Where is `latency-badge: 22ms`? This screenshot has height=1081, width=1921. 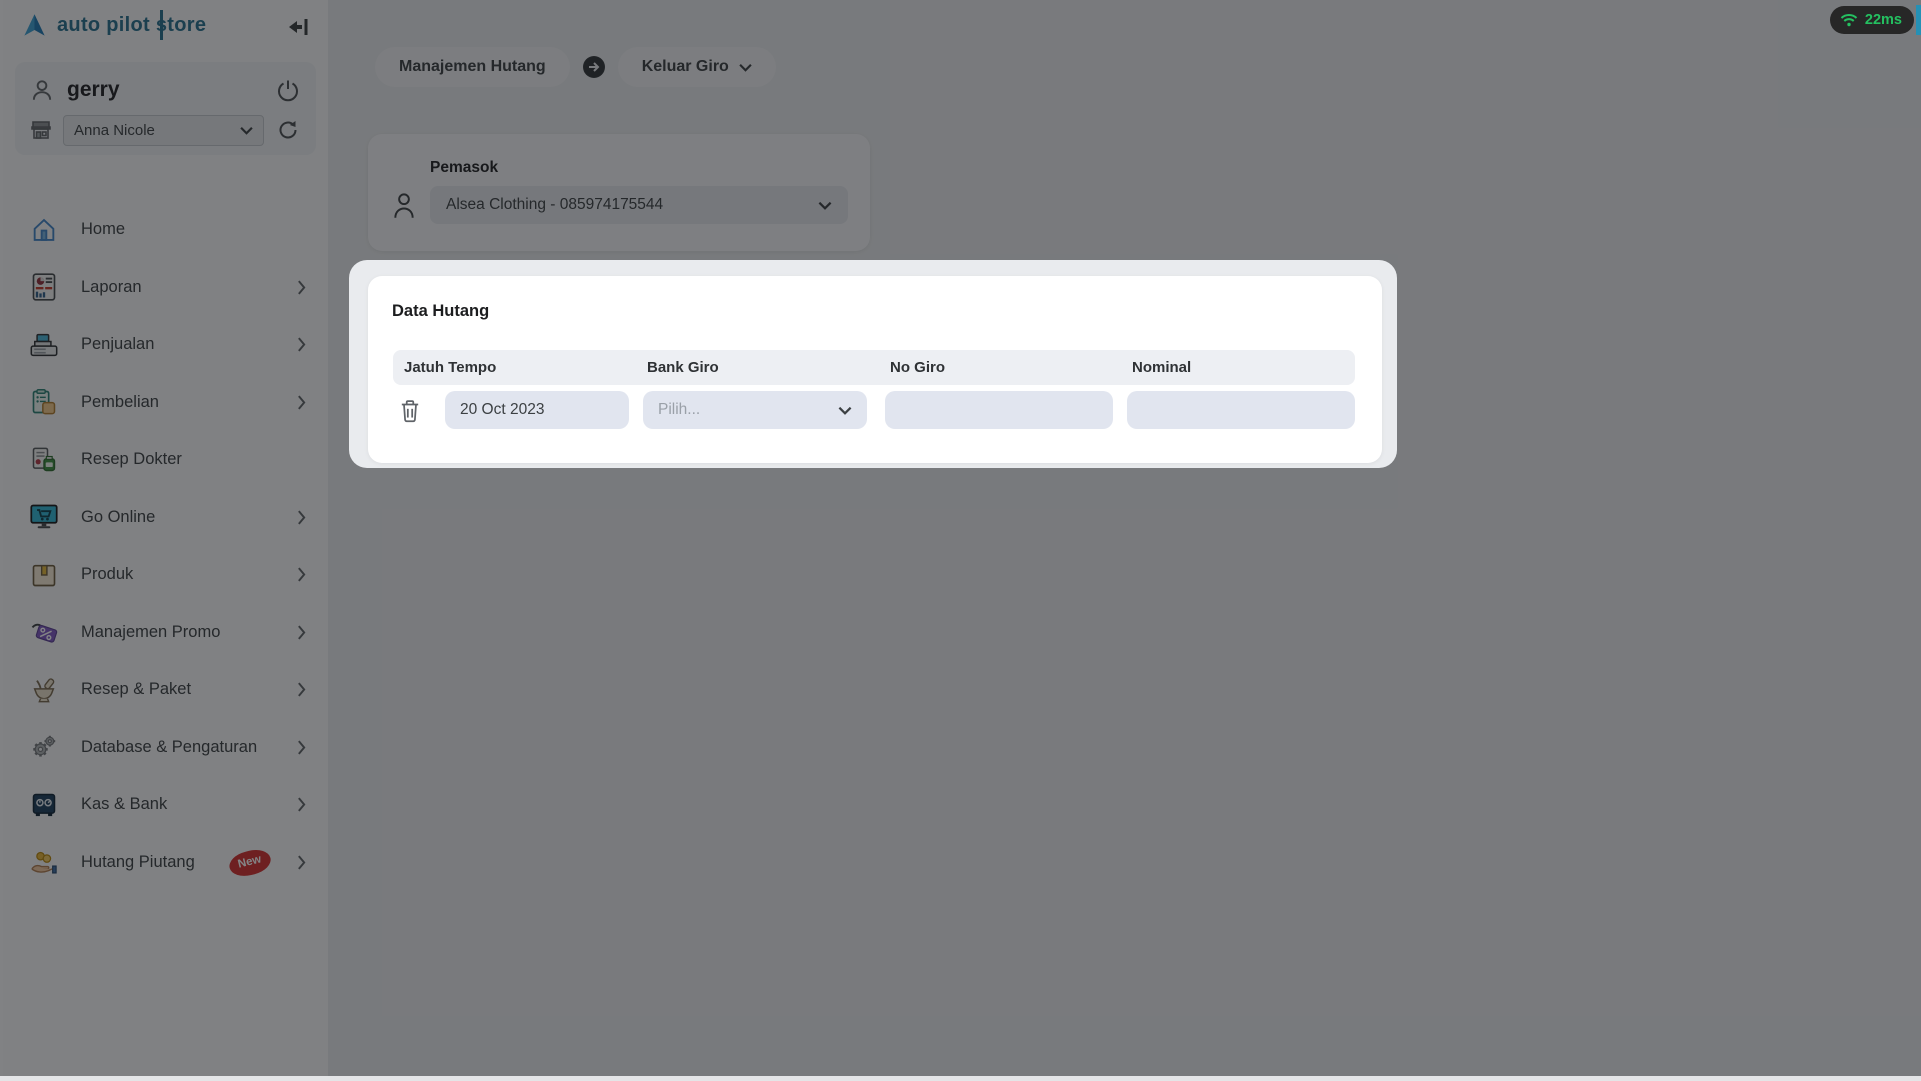
latency-badge: 22ms is located at coordinates (1871, 20).